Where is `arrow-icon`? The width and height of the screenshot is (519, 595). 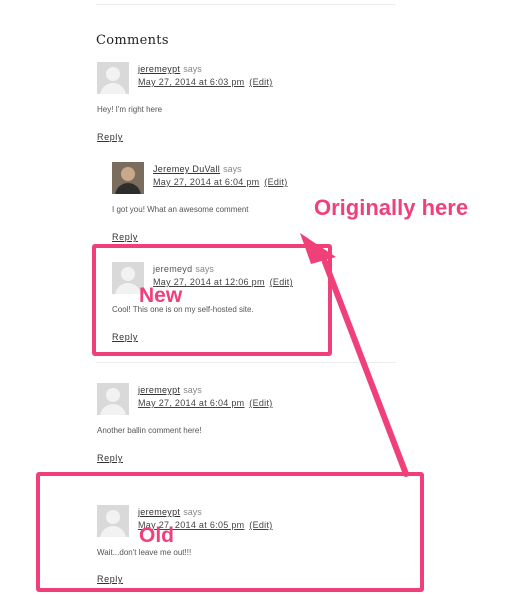
arrow-icon is located at coordinates (354, 355).